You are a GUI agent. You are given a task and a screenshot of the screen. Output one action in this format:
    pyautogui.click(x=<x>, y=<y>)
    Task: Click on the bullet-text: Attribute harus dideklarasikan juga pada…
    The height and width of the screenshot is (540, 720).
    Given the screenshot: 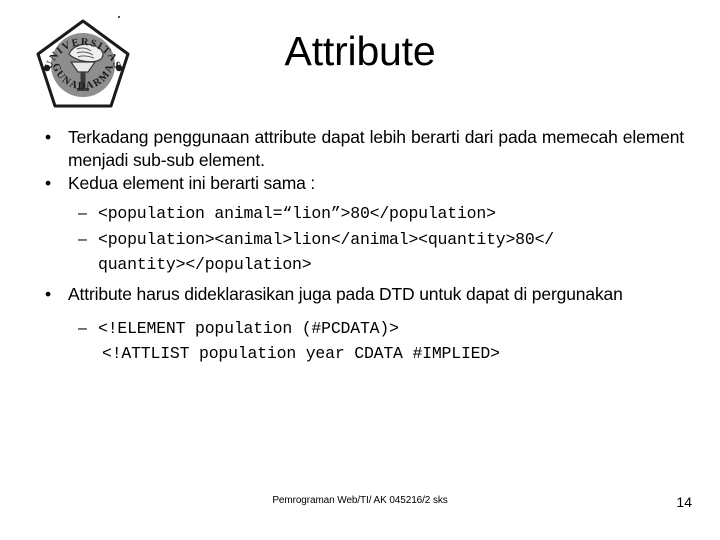 What is the action you would take?
    pyautogui.click(x=345, y=293)
    